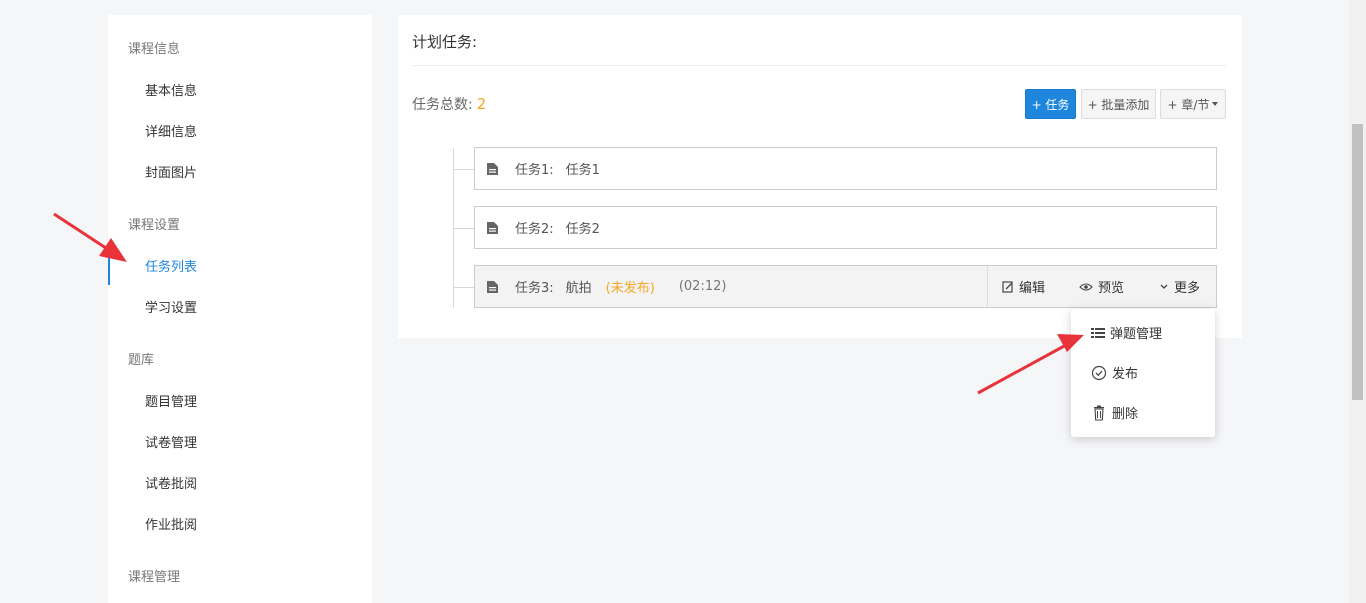 This screenshot has height=603, width=1366. What do you see at coordinates (442, 105) in the screenshot?
I see `task-count-label: 任务总数:` at bounding box center [442, 105].